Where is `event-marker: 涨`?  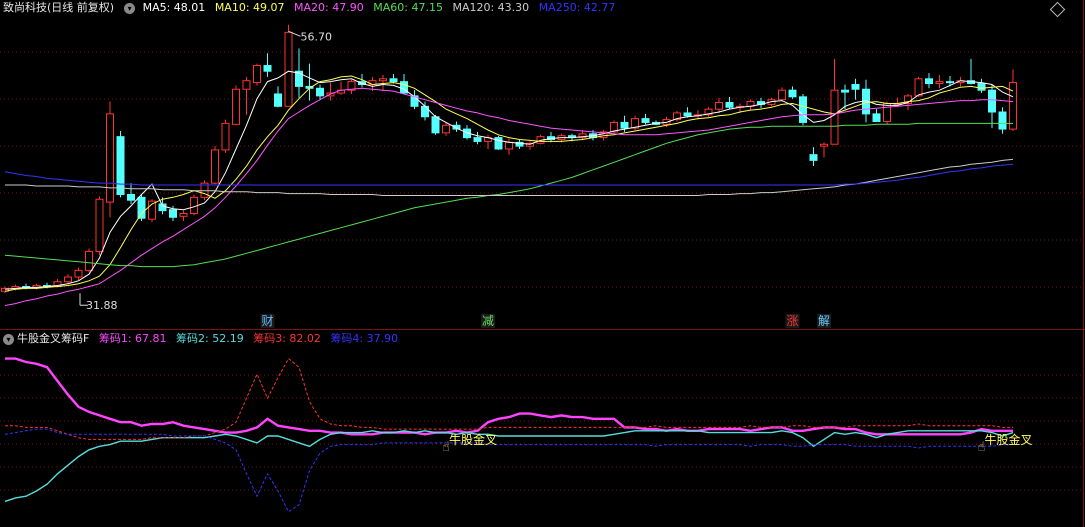 event-marker: 涨 is located at coordinates (792, 320).